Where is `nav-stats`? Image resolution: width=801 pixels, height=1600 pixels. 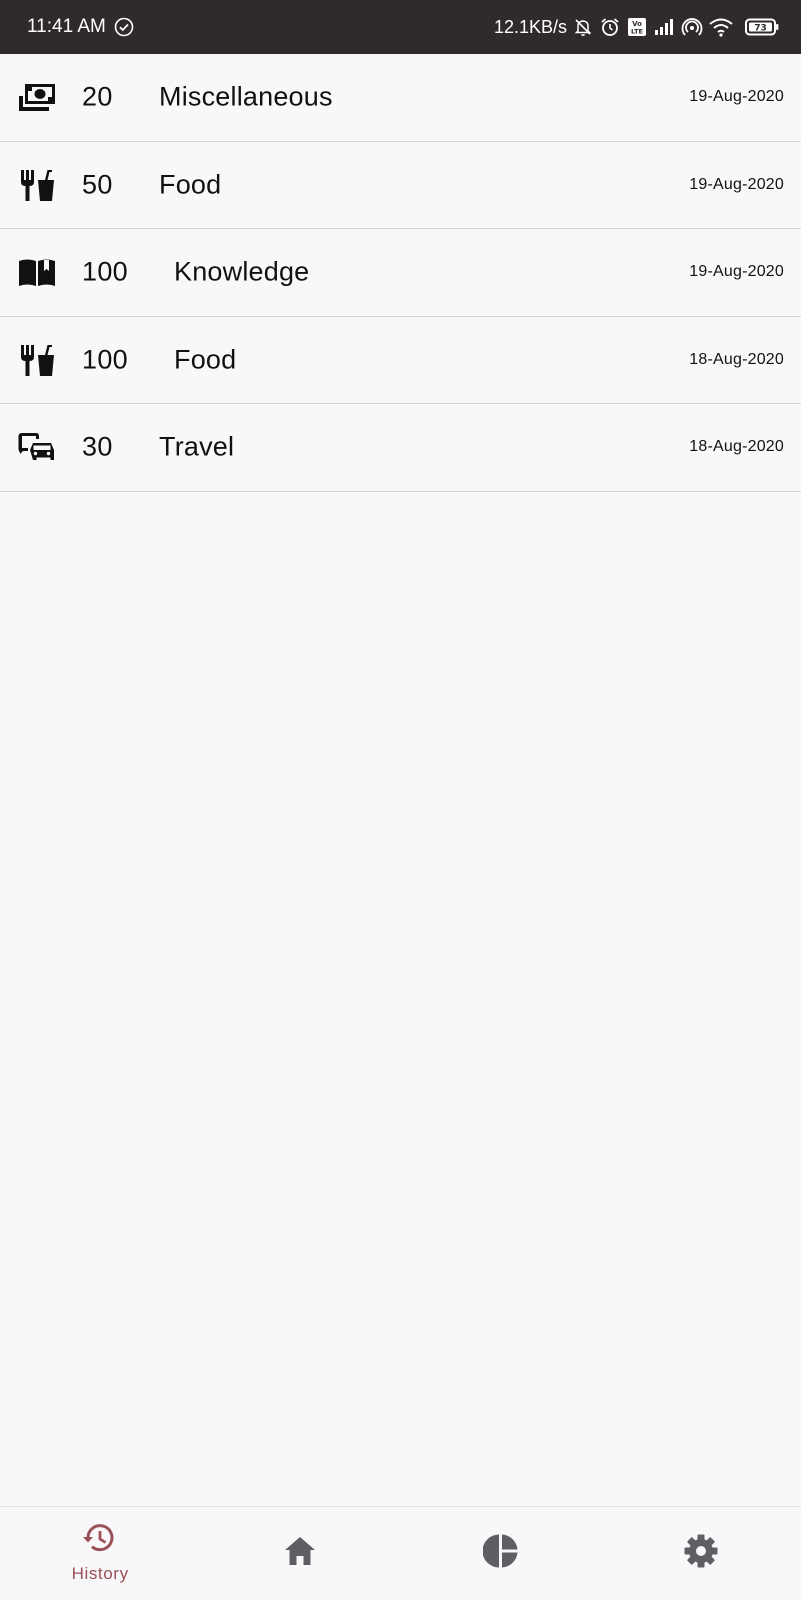
nav-stats is located at coordinates (501, 1553).